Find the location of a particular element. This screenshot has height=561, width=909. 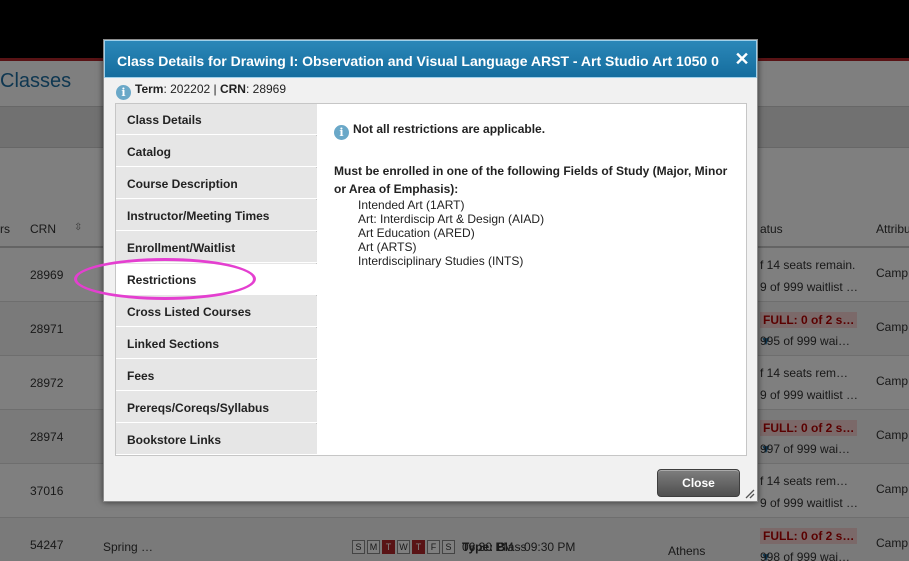

list-item: Art: Interdiscip Art & Design (AIAD) is located at coordinates (451, 219).